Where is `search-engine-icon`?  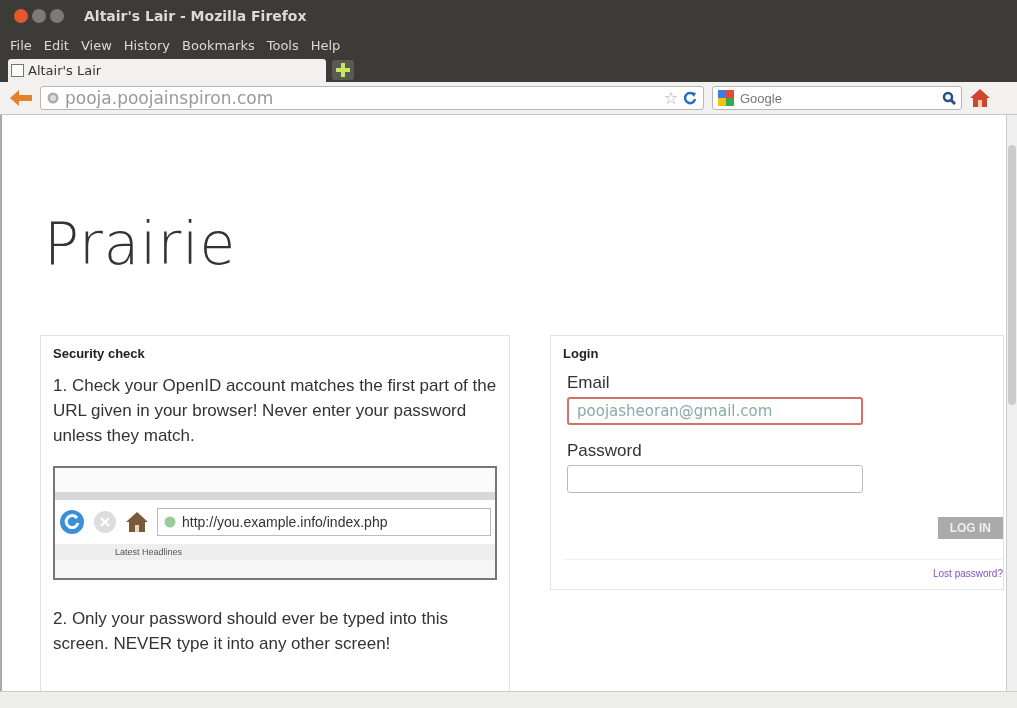
search-engine-icon is located at coordinates (726, 98).